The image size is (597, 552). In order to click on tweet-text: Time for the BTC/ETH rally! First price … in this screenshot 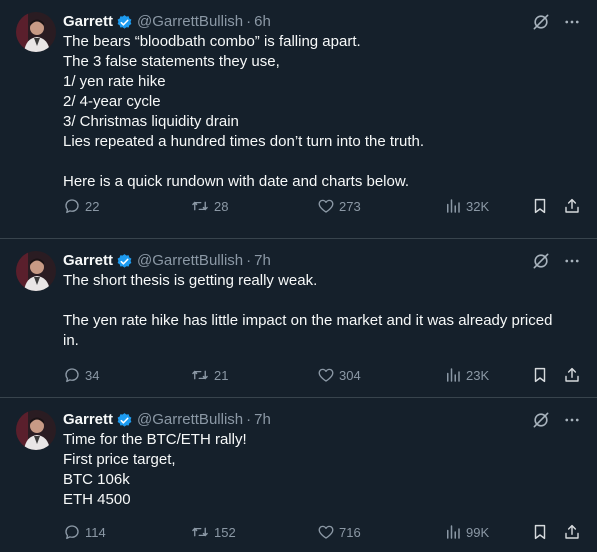, I will do `click(155, 469)`.